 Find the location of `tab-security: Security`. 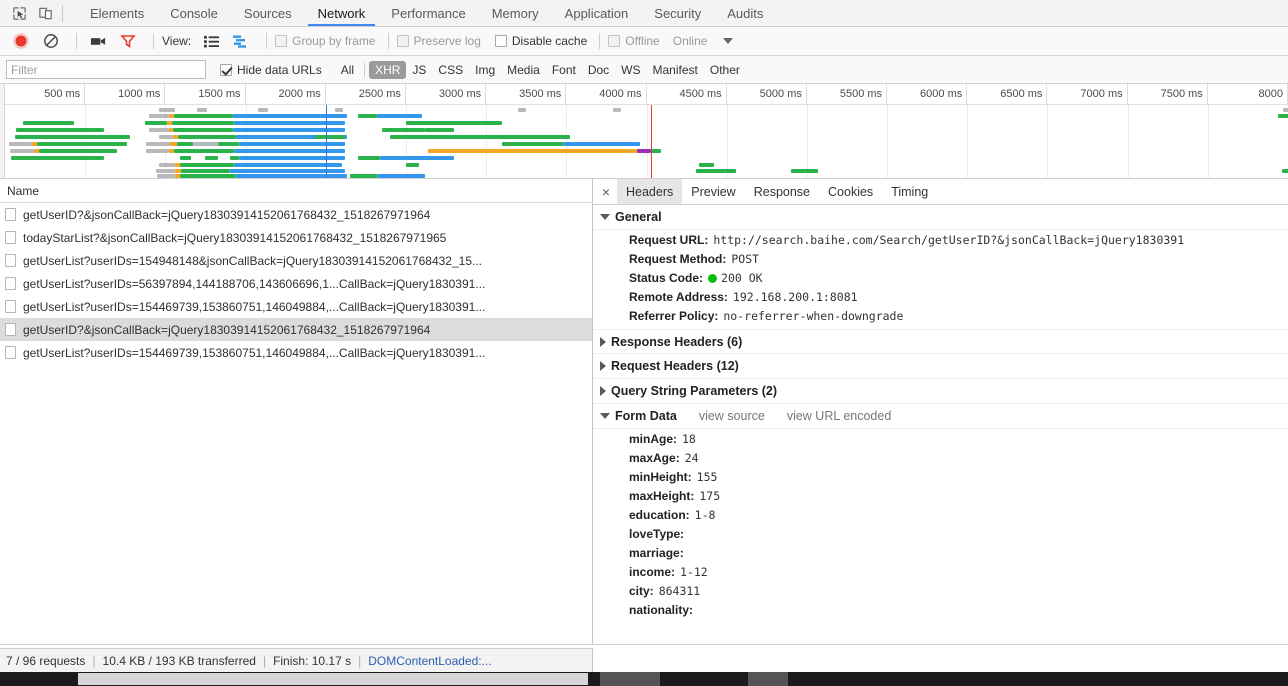

tab-security: Security is located at coordinates (677, 13).